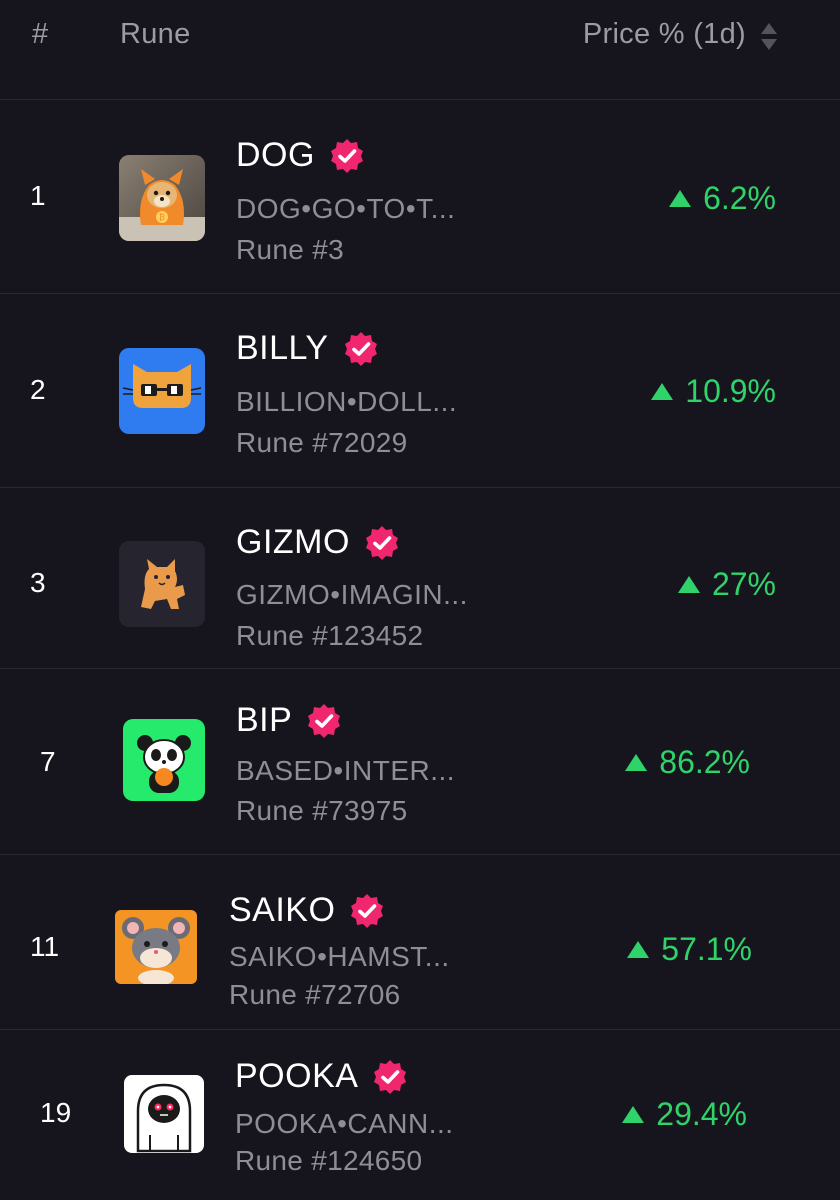 The width and height of the screenshot is (840, 1200). Describe the element at coordinates (162, 391) in the screenshot. I see `billy-logo` at that location.